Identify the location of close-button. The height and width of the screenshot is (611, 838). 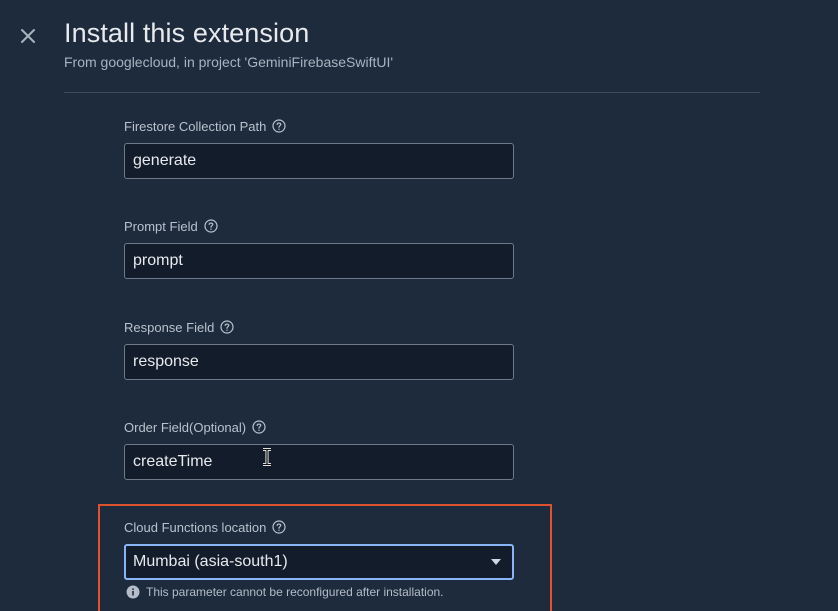
(28, 36).